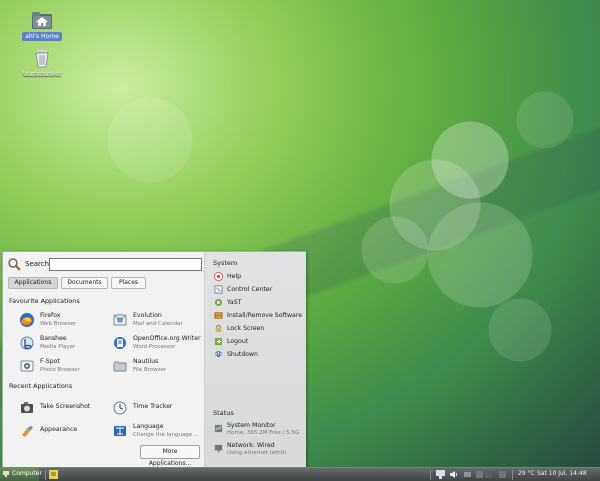  Describe the element at coordinates (251, 445) in the screenshot. I see `status-name: Network: Wired` at that location.